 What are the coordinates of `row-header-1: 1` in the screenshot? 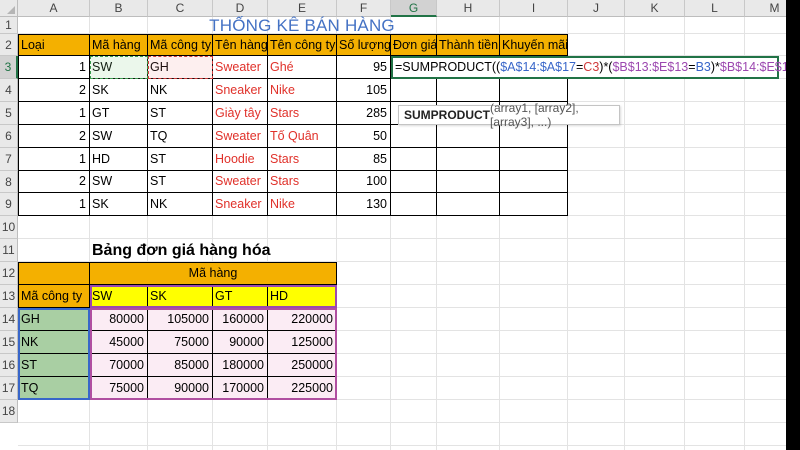 It's located at (9, 25).